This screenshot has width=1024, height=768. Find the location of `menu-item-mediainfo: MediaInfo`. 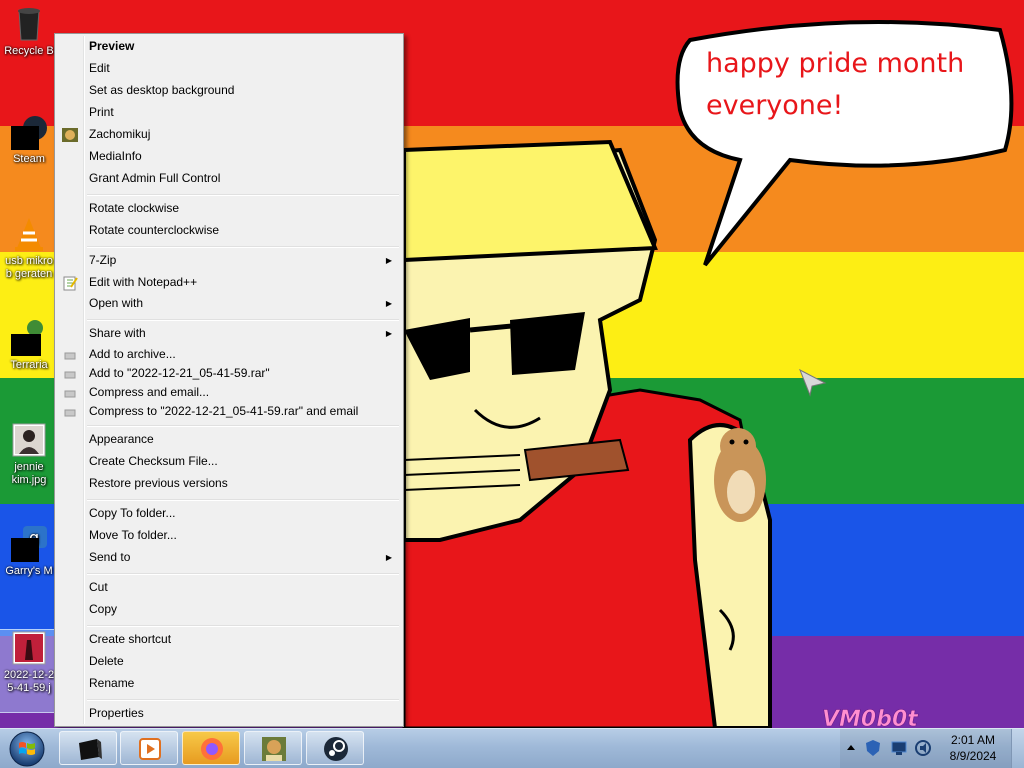

menu-item-mediainfo: MediaInfo is located at coordinates (229, 156).